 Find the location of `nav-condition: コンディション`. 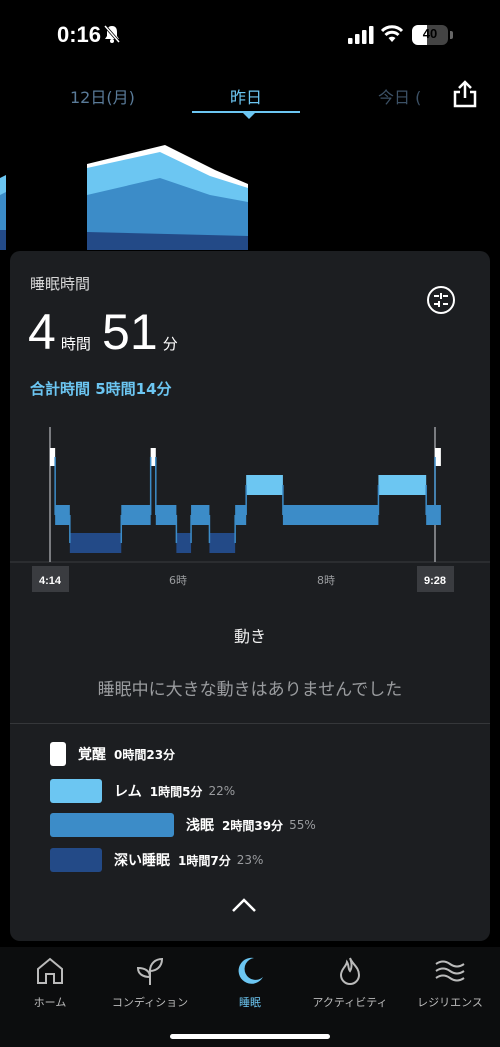

nav-condition: コンディション is located at coordinates (150, 982).